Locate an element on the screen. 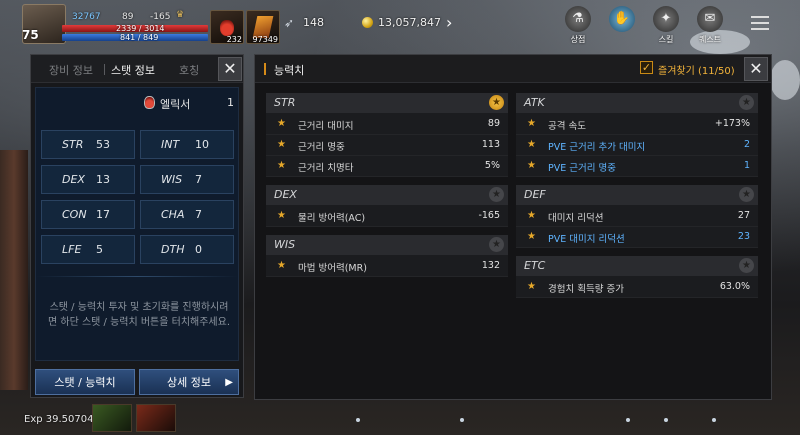 This screenshot has height=435, width=800. stat-name: DEX is located at coordinates (73, 179).